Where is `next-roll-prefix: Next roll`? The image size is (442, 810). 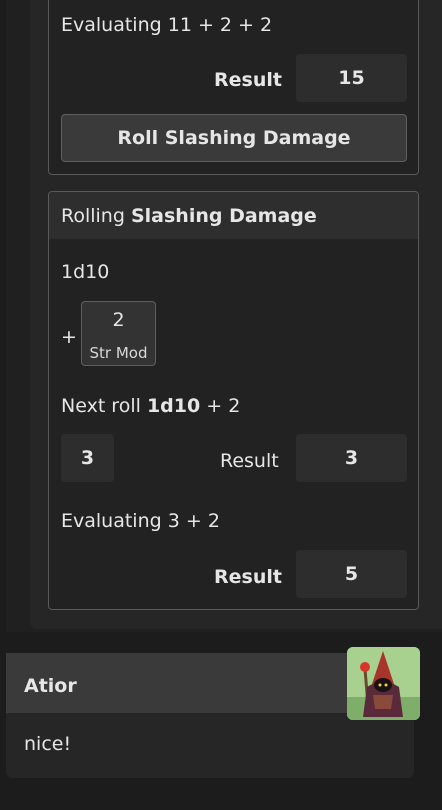 next-roll-prefix: Next roll is located at coordinates (101, 406).